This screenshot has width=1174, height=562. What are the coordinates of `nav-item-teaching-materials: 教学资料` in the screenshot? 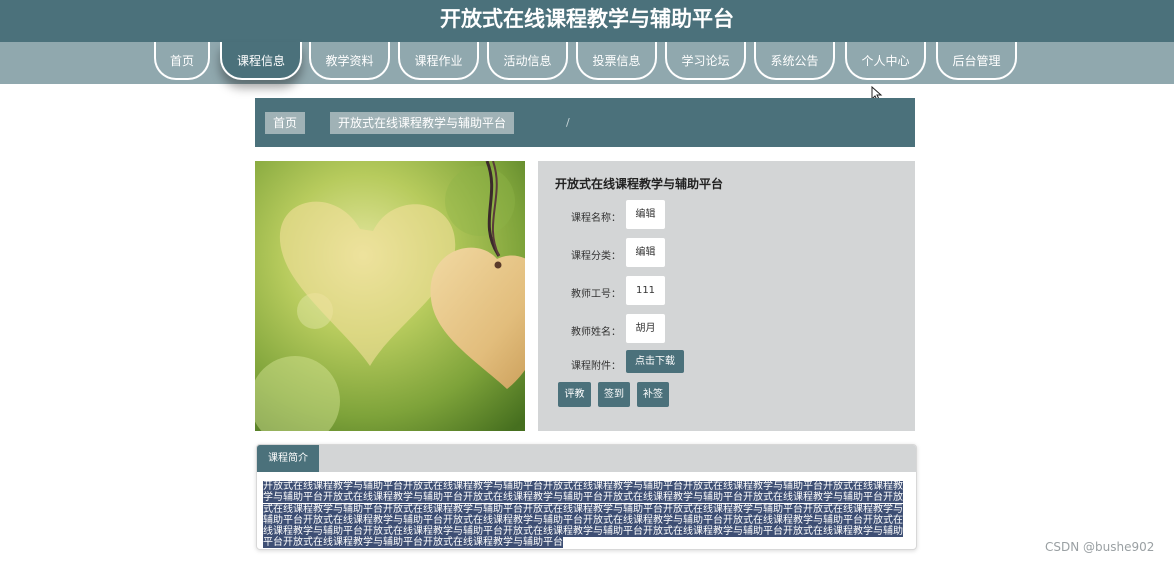 It's located at (349, 61).